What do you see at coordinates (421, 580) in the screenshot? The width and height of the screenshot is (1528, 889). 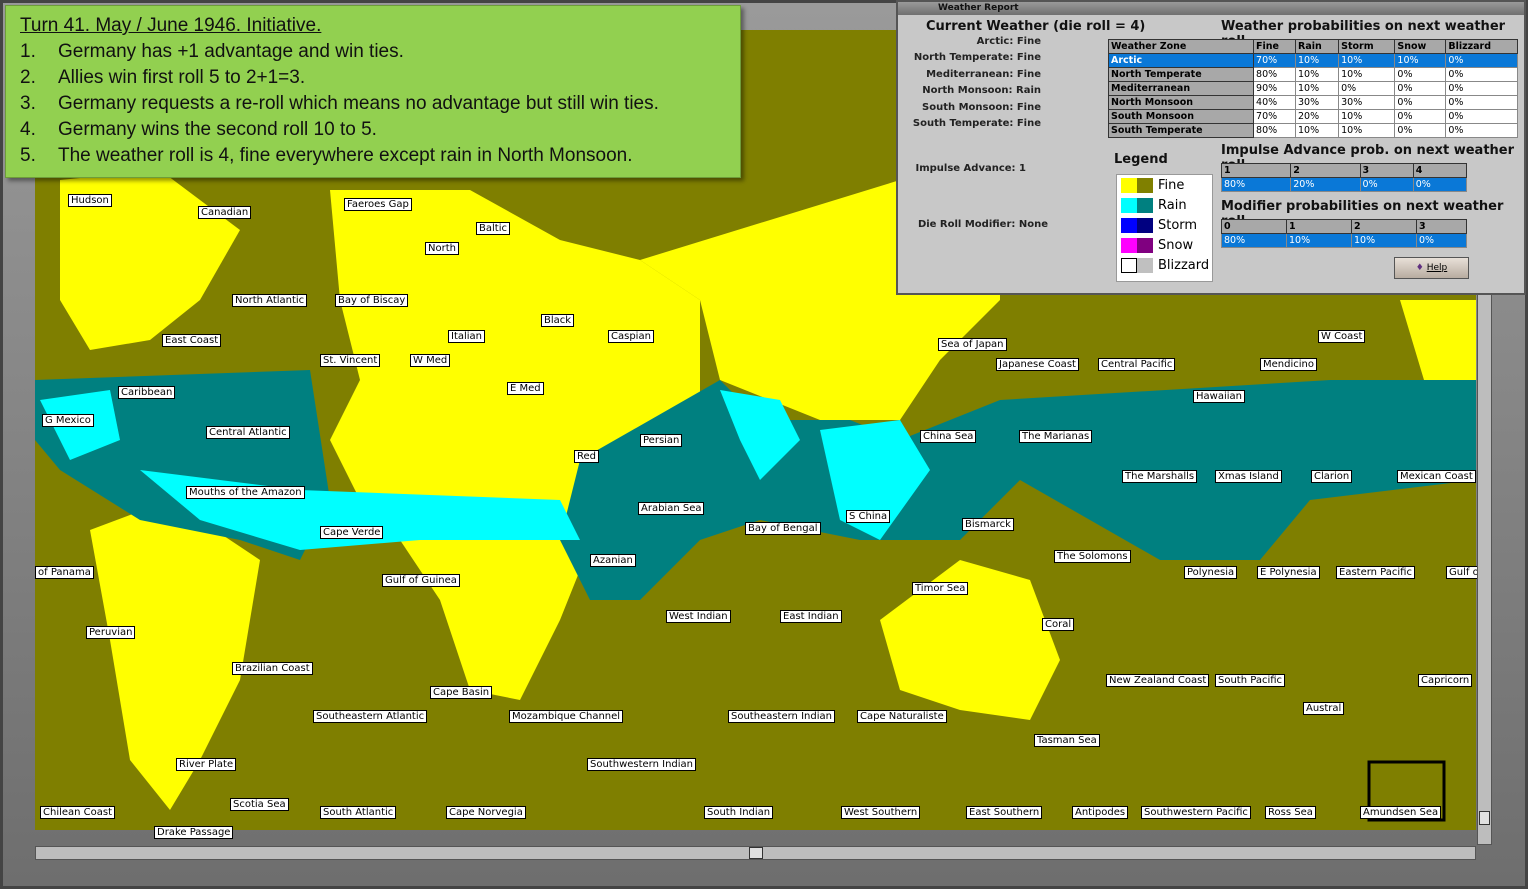 I see `sea-area-label: Gulf of Guinea` at bounding box center [421, 580].